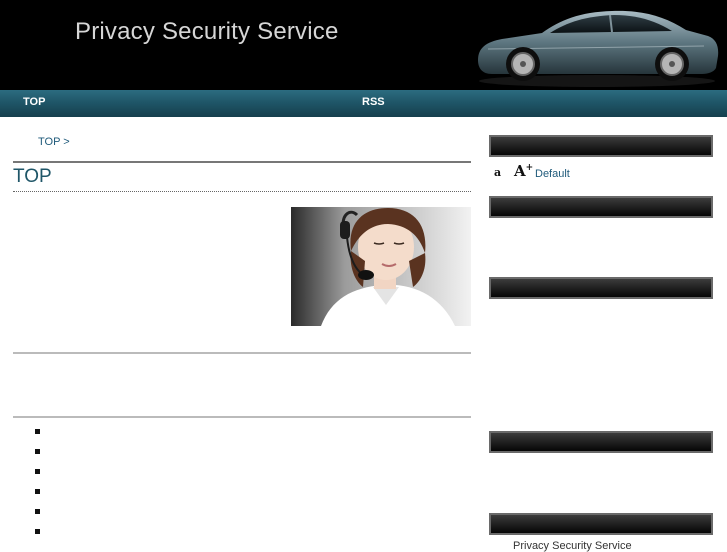 The width and height of the screenshot is (727, 552). I want to click on sidebar-link: Privacy Security Service, so click(572, 546).